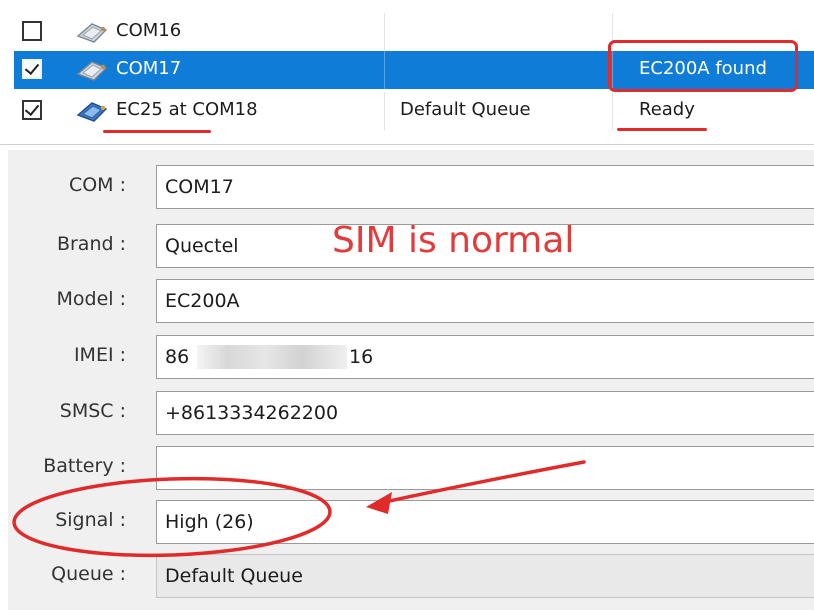  I want to click on smsc-value: +8613334262200, so click(252, 413).